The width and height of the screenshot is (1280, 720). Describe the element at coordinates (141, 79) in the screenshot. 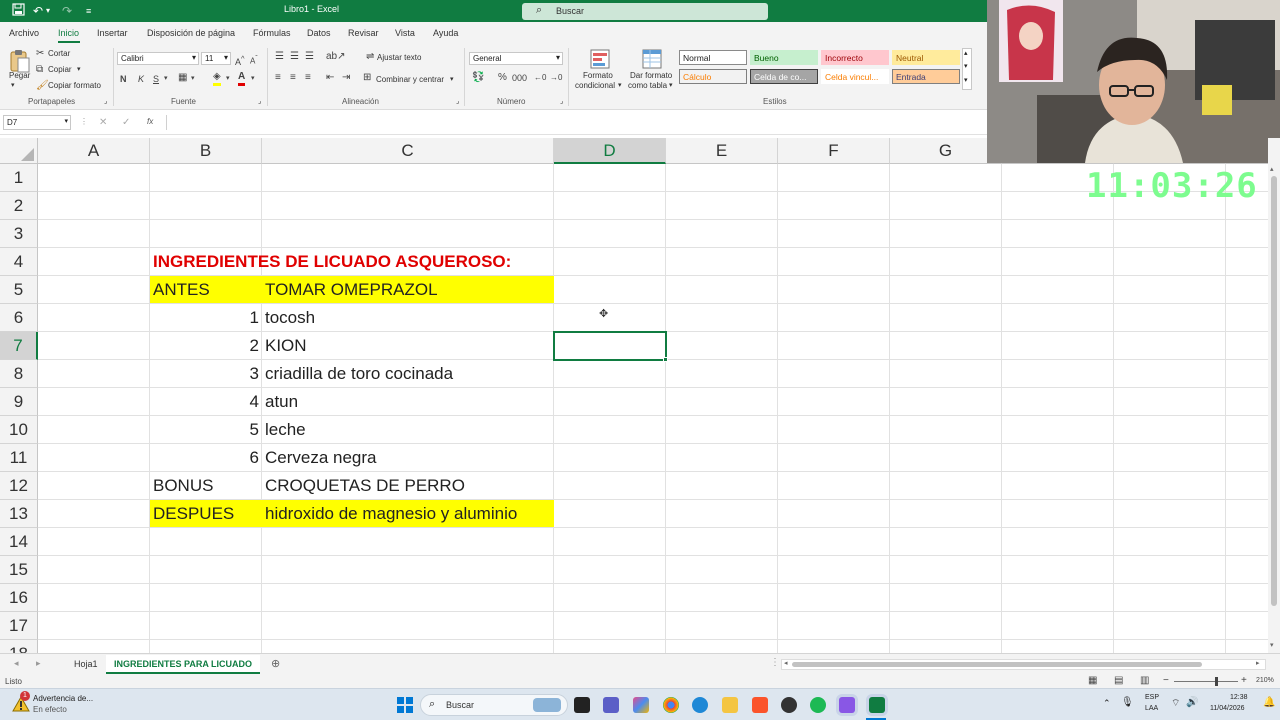

I see `italic-button: K` at that location.